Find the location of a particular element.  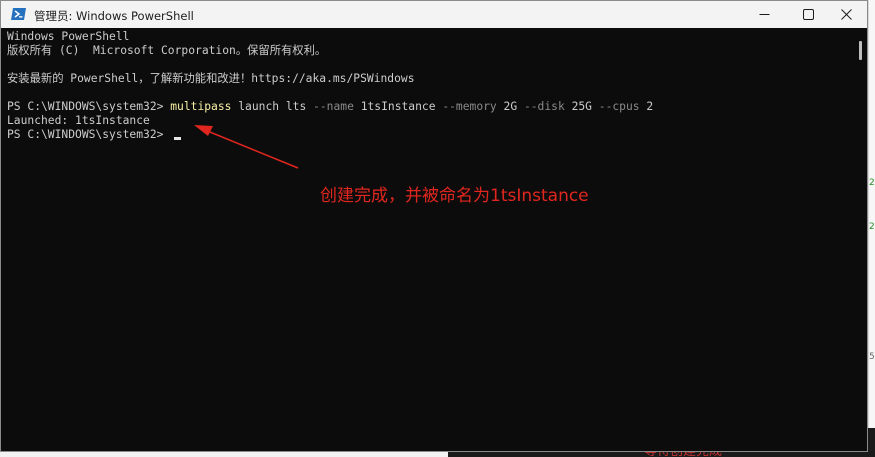

minimize-button is located at coordinates (764, 14).